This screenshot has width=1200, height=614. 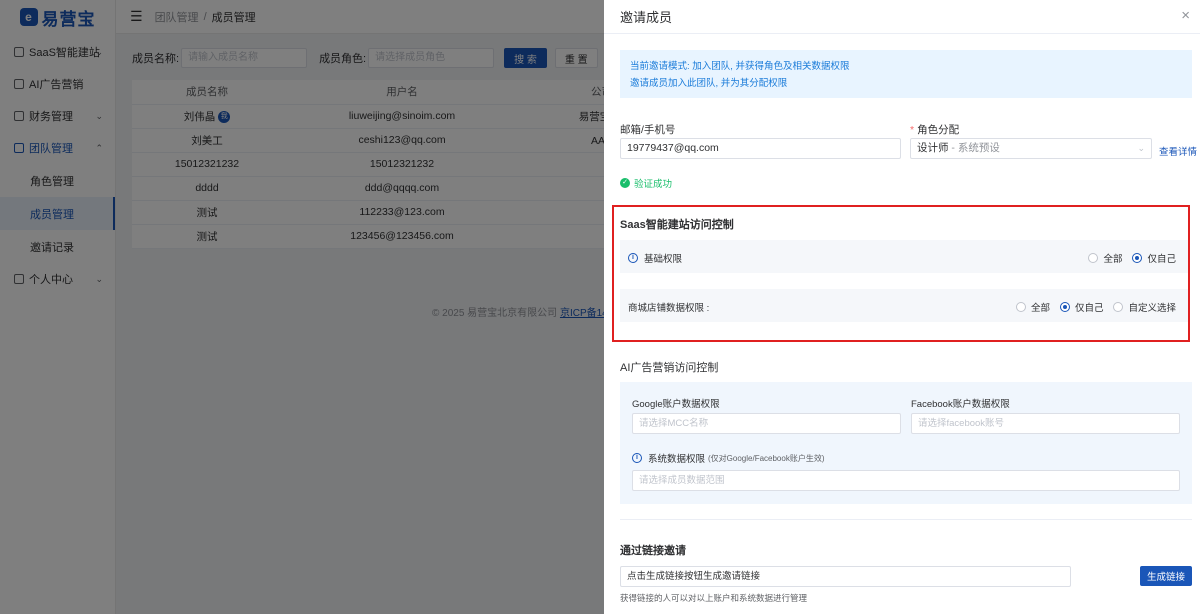 I want to click on drawer-header: 邀请成员, so click(x=902, y=17).